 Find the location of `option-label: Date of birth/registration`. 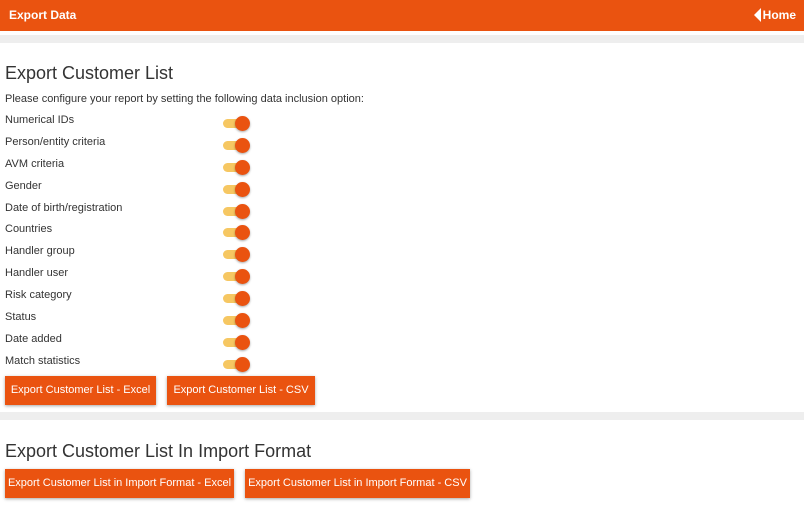

option-label: Date of birth/registration is located at coordinates (64, 207).